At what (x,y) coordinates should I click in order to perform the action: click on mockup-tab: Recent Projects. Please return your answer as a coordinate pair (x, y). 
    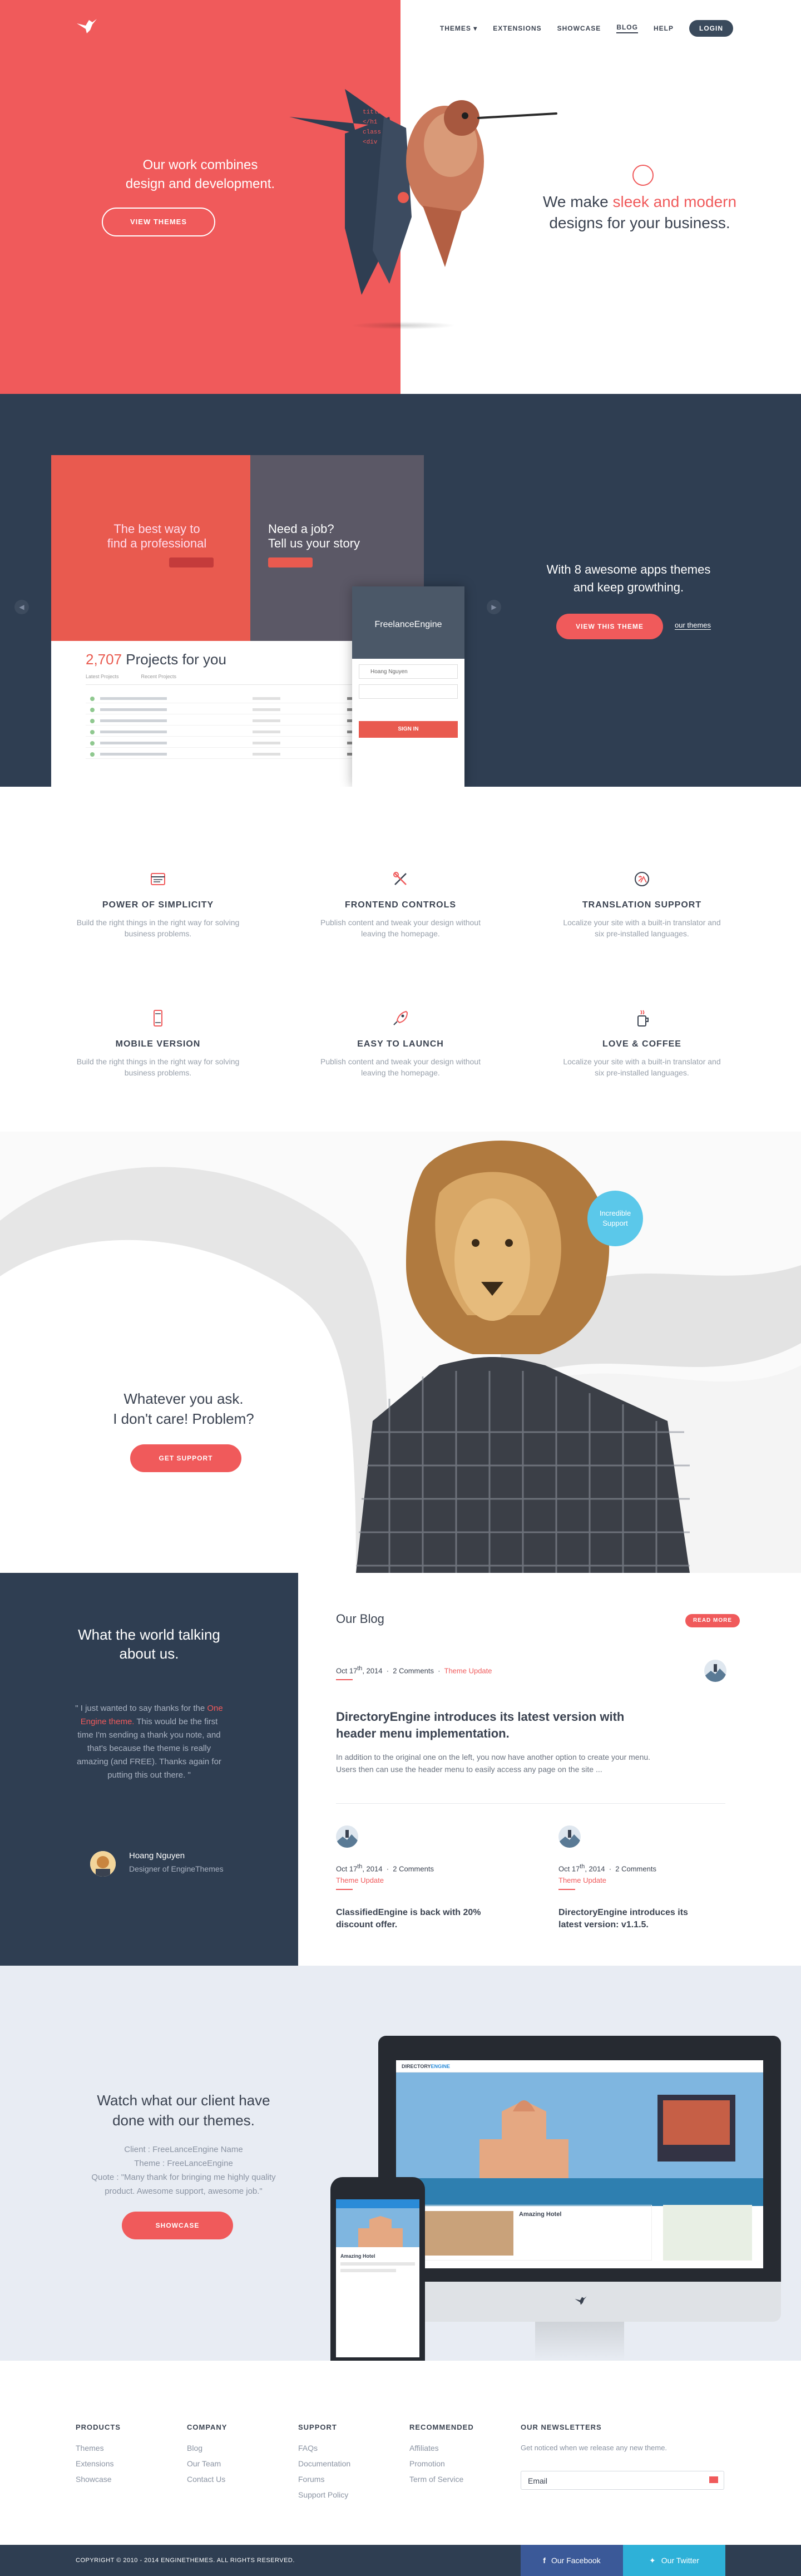
    Looking at the image, I should click on (159, 676).